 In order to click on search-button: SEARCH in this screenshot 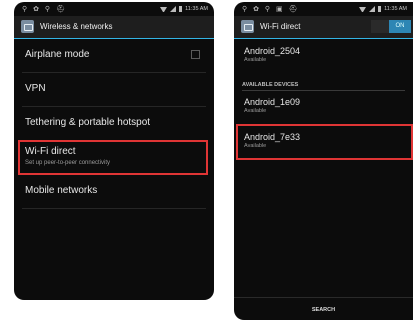, I will do `click(323, 310)`.